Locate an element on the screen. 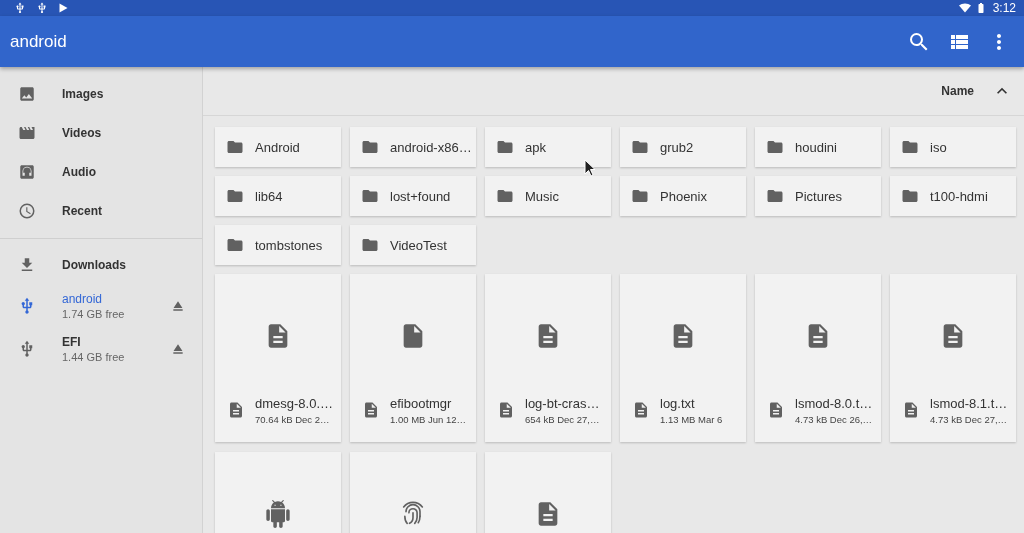 The image size is (1024, 533). folder-card: lost+found is located at coordinates (413, 196).